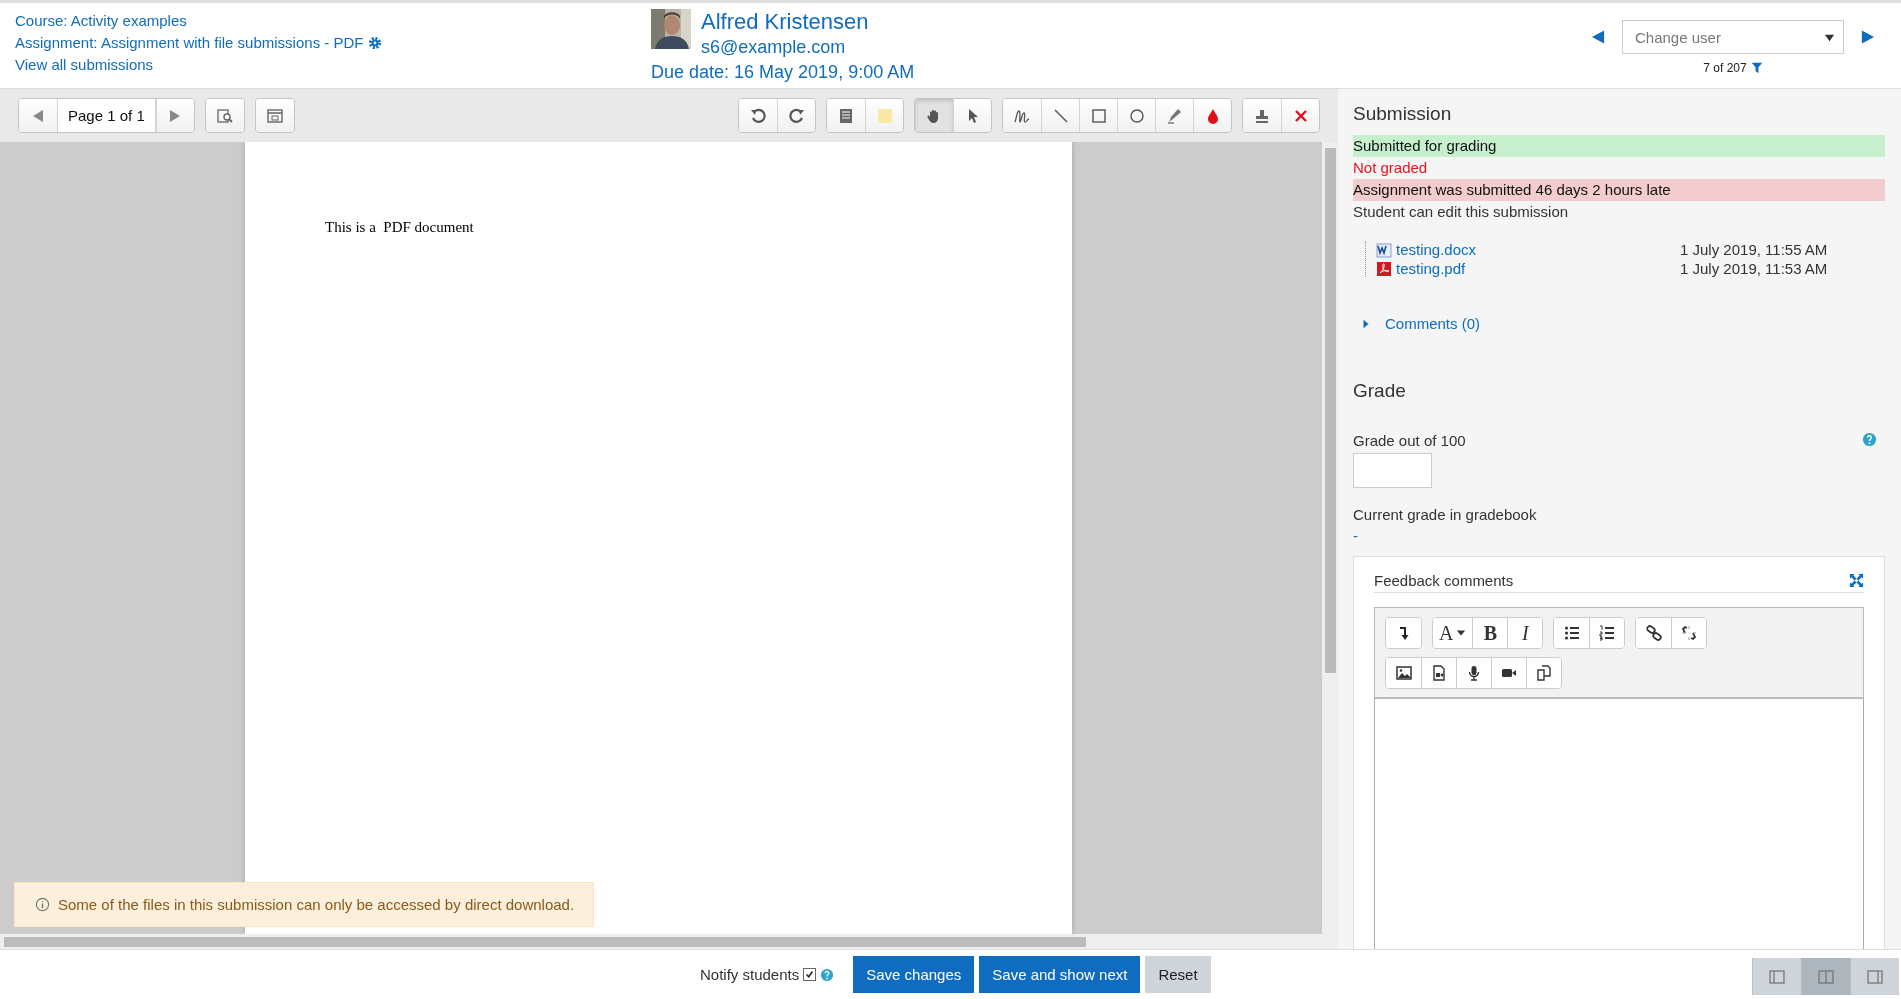 This screenshot has height=999, width=1901. I want to click on numbers-button, so click(1607, 633).